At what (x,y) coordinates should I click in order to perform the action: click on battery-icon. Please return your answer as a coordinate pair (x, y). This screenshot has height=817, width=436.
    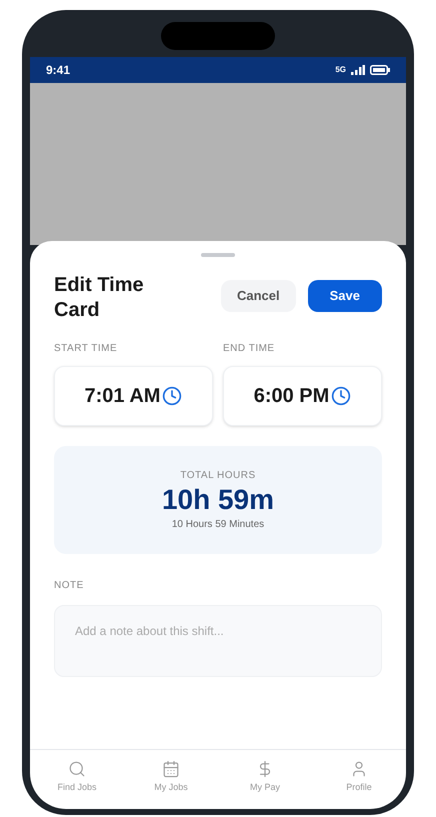
    Looking at the image, I should click on (380, 70).